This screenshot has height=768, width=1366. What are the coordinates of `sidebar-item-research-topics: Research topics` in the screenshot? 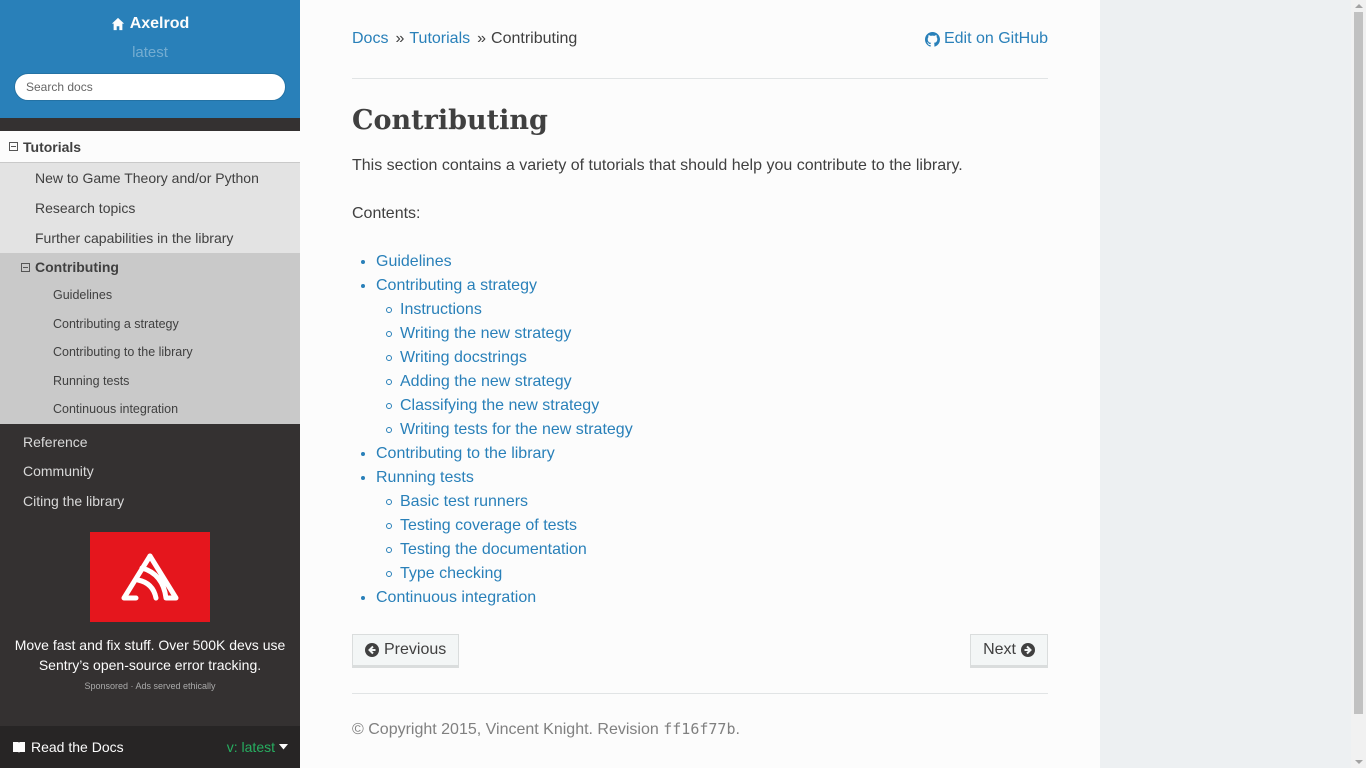 It's located at (150, 208).